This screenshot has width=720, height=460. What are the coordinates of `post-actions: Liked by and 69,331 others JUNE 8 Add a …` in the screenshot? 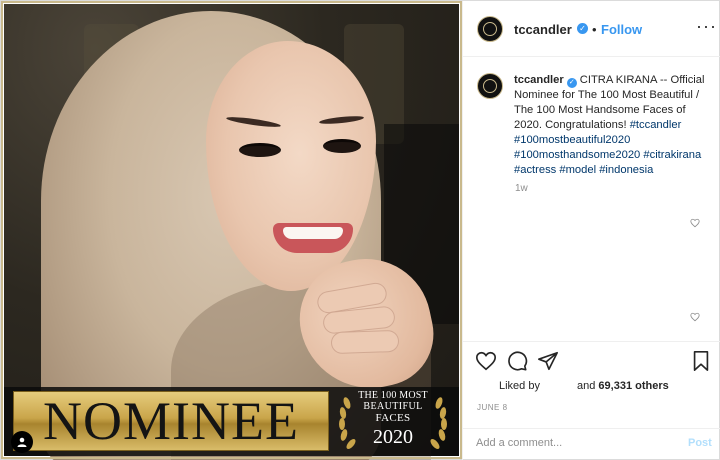 It's located at (591, 400).